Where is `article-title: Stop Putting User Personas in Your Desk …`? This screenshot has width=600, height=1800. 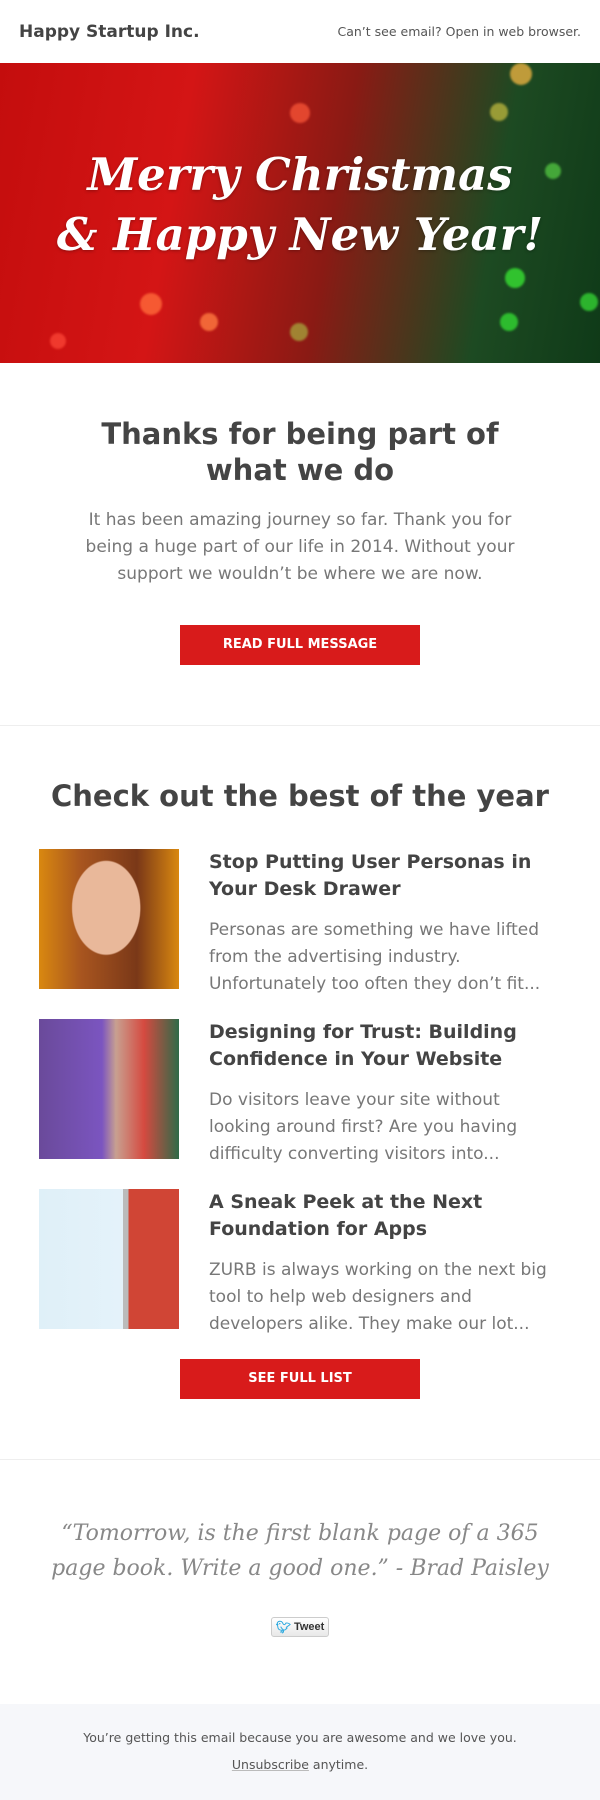
article-title: Stop Putting User Personas in Your Desk … is located at coordinates (379, 876).